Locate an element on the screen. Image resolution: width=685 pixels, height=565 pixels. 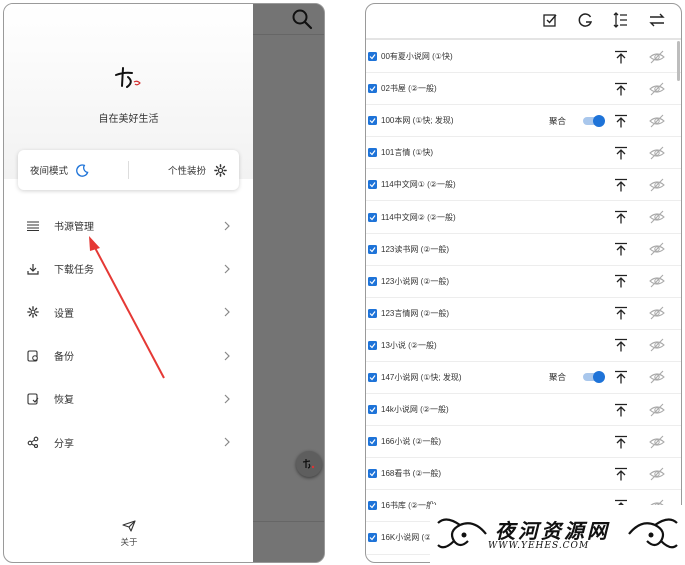
search-icon is located at coordinates (302, 19).